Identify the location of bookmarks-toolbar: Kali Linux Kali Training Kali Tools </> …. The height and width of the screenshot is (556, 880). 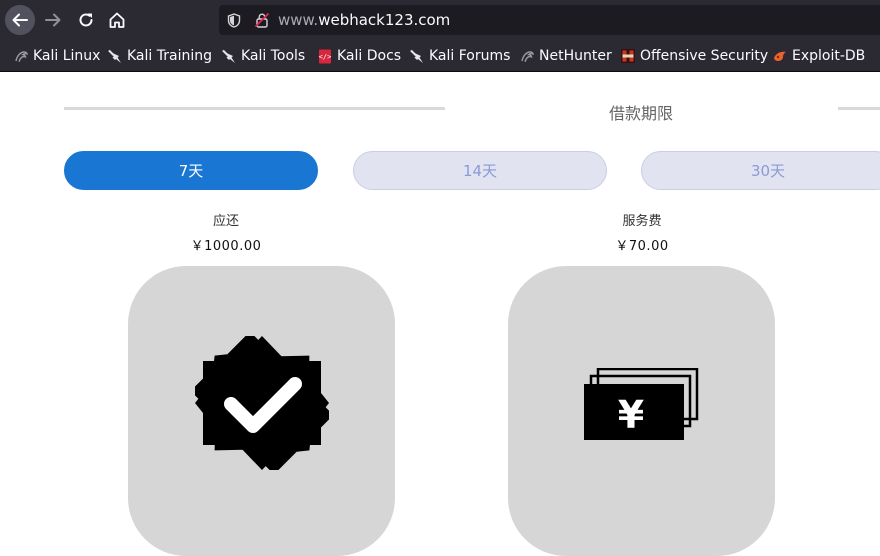
(440, 56).